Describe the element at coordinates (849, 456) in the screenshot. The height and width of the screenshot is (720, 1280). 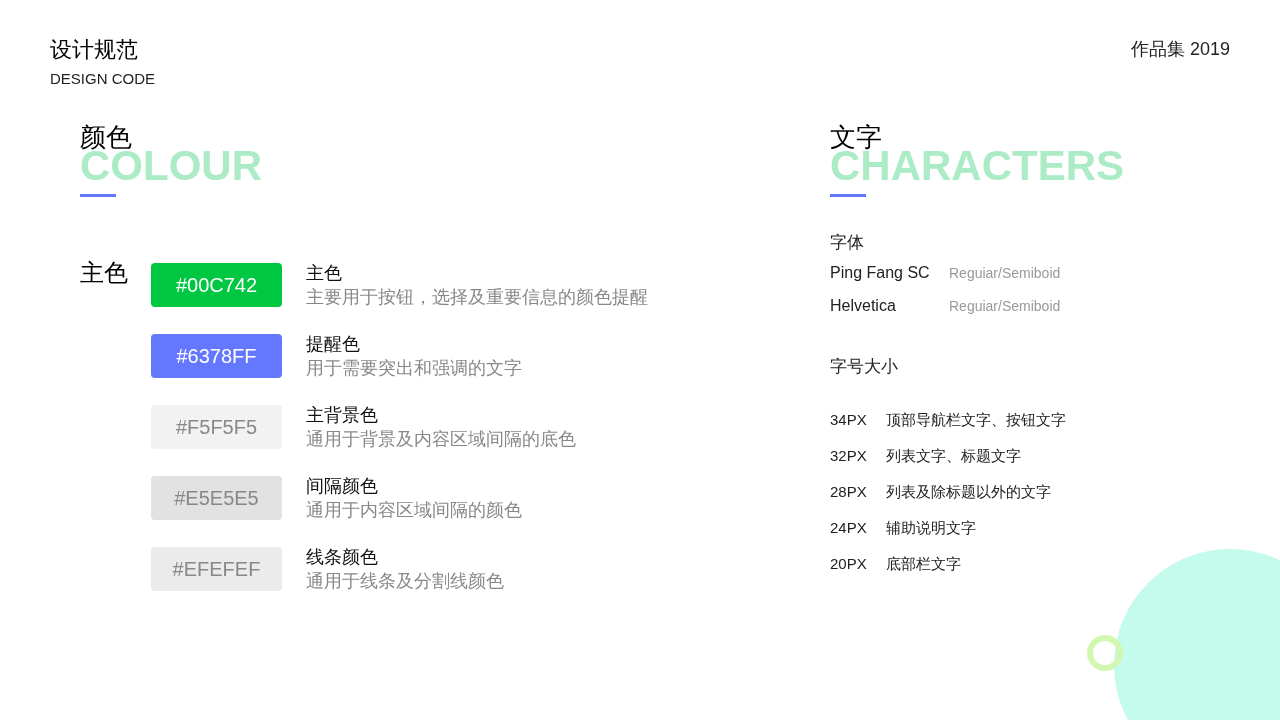
I see `font-size: 32PX` at that location.